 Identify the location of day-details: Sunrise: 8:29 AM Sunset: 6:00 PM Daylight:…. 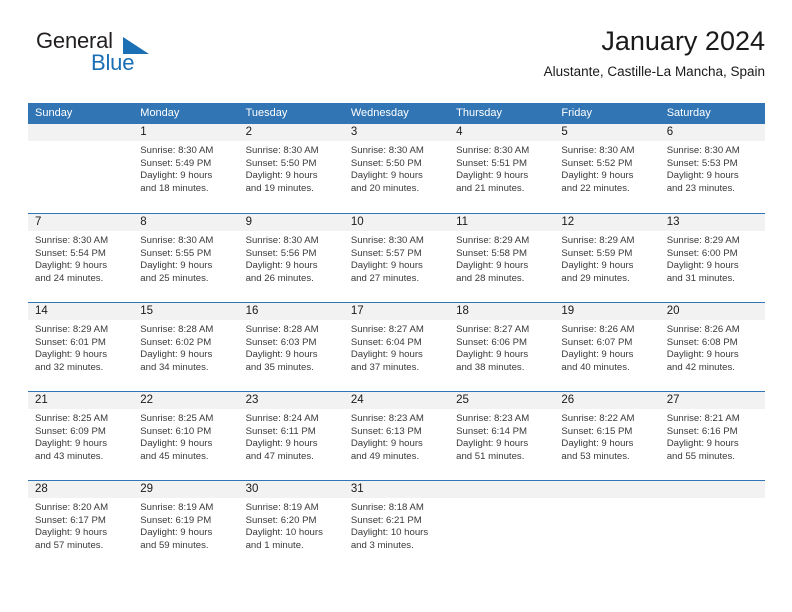
(712, 258).